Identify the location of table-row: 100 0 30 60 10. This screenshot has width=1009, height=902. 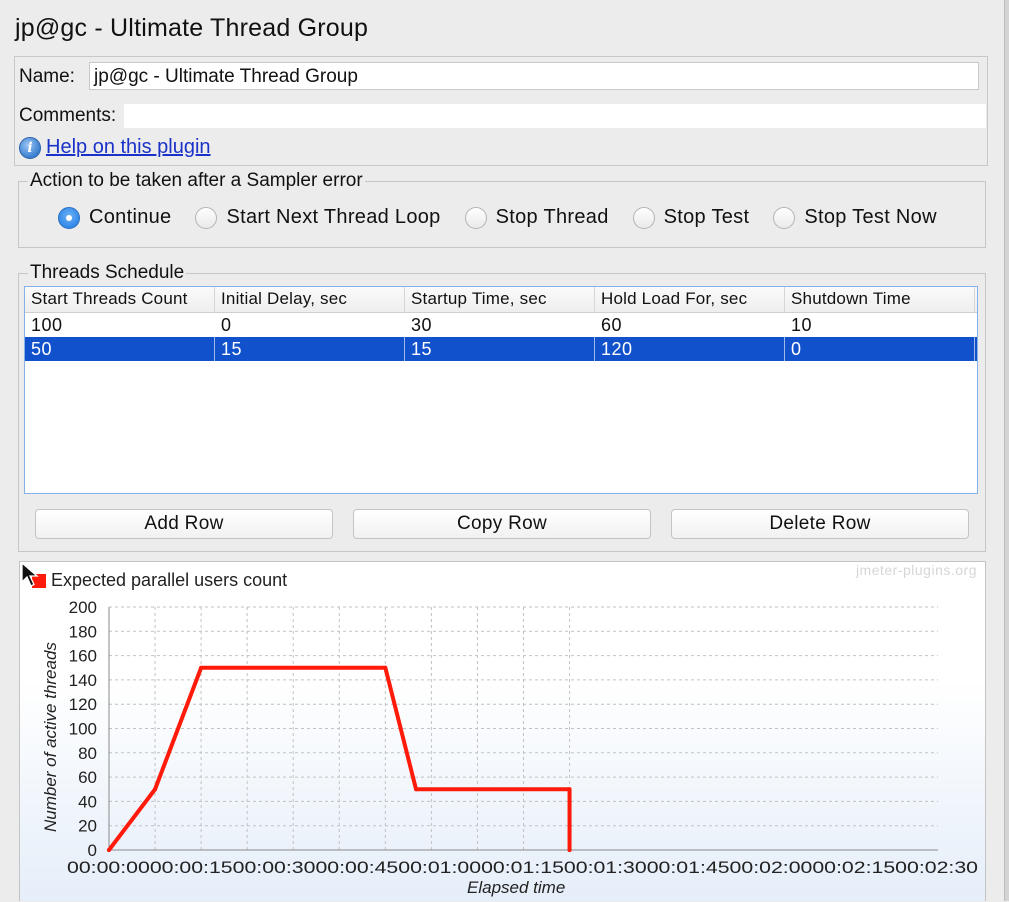
(501, 325).